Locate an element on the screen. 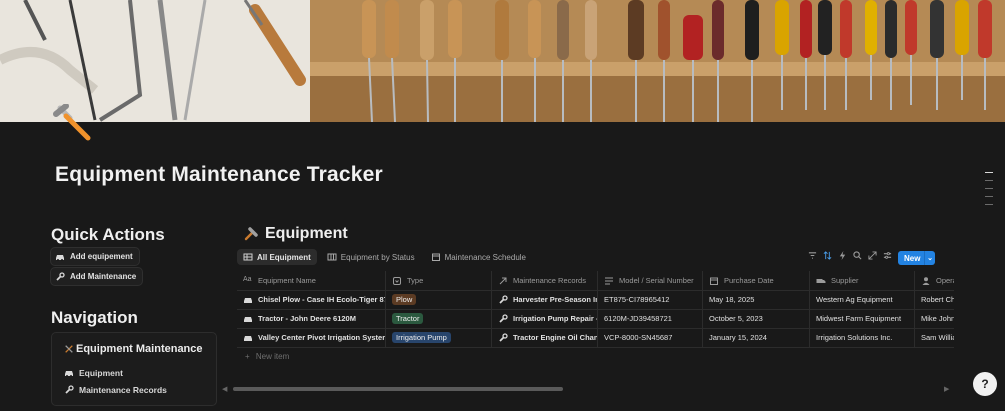 The image size is (1005, 411). maintenance-cell: Irrigation Pump Repair - O is located at coordinates (545, 318).